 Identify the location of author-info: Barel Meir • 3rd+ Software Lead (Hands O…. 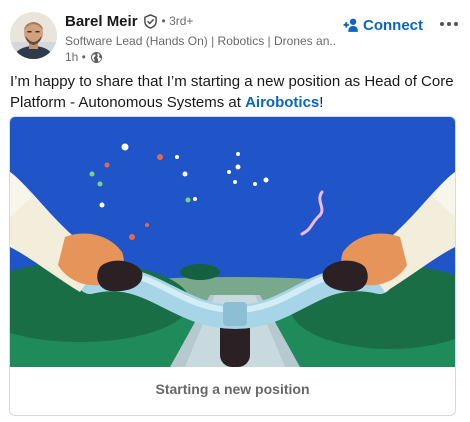
(205, 38).